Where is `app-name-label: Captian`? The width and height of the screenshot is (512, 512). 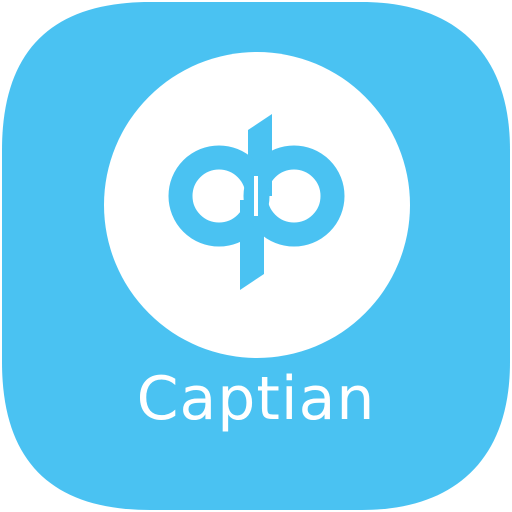
app-name-label: Captian is located at coordinates (256, 399).